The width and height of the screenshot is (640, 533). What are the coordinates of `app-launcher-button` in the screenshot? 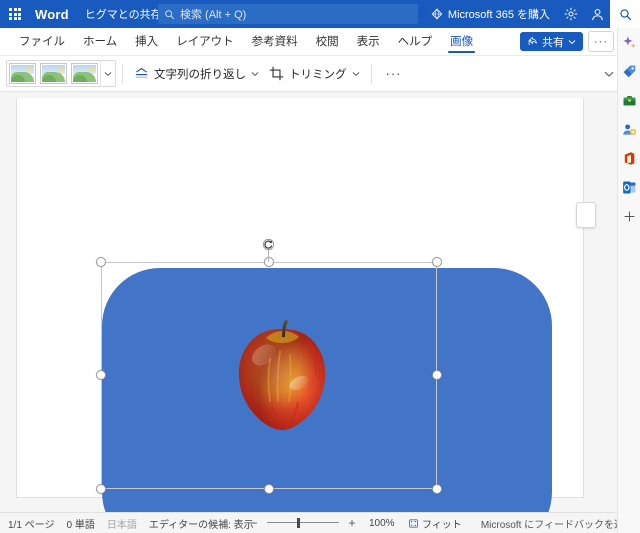 It's located at (15, 14).